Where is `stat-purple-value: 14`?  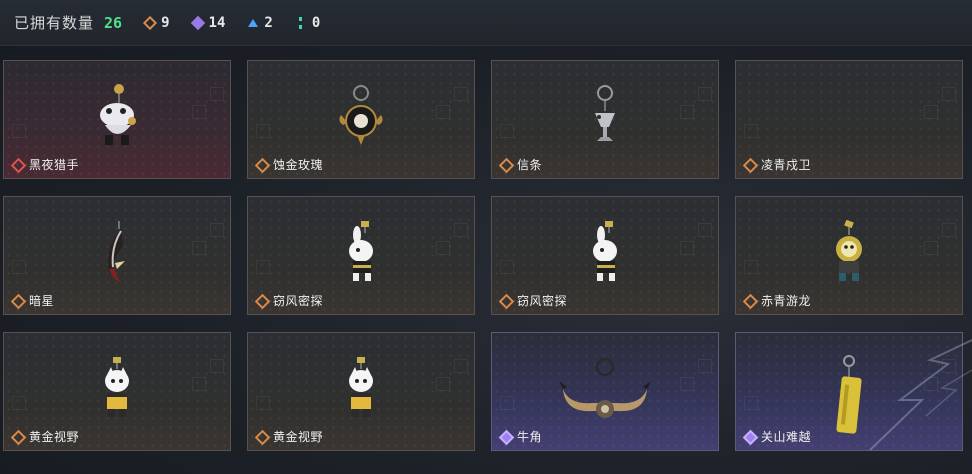 stat-purple-value: 14 is located at coordinates (217, 22).